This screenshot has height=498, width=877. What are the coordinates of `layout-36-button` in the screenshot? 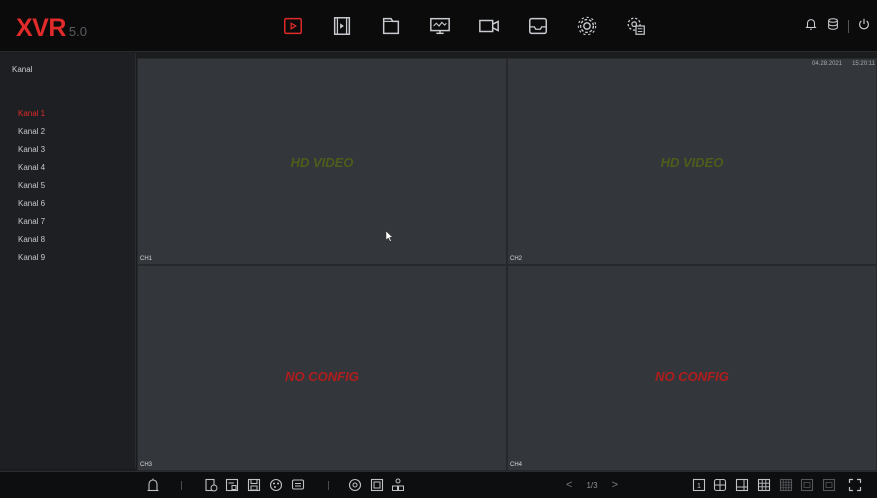 It's located at (829, 485).